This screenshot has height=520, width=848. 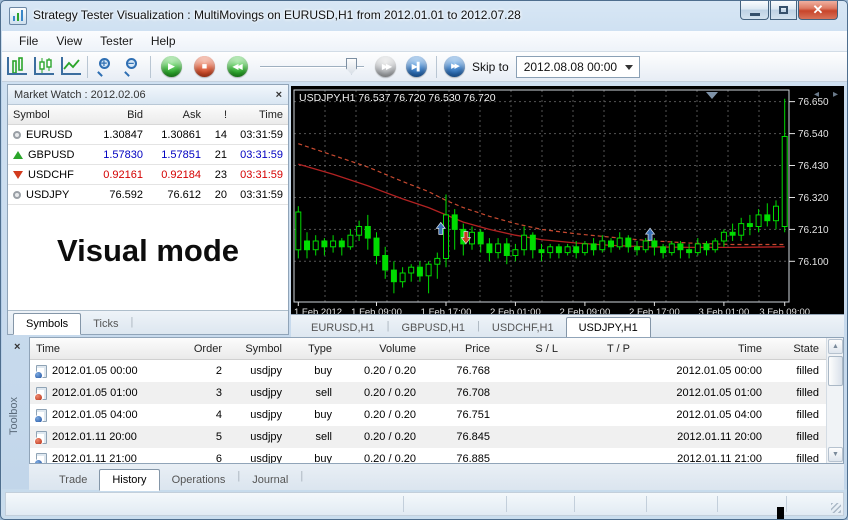 I want to click on market-watch-row: EURUSD 1.30847 1.30861 14 03:31:59, so click(x=148, y=135).